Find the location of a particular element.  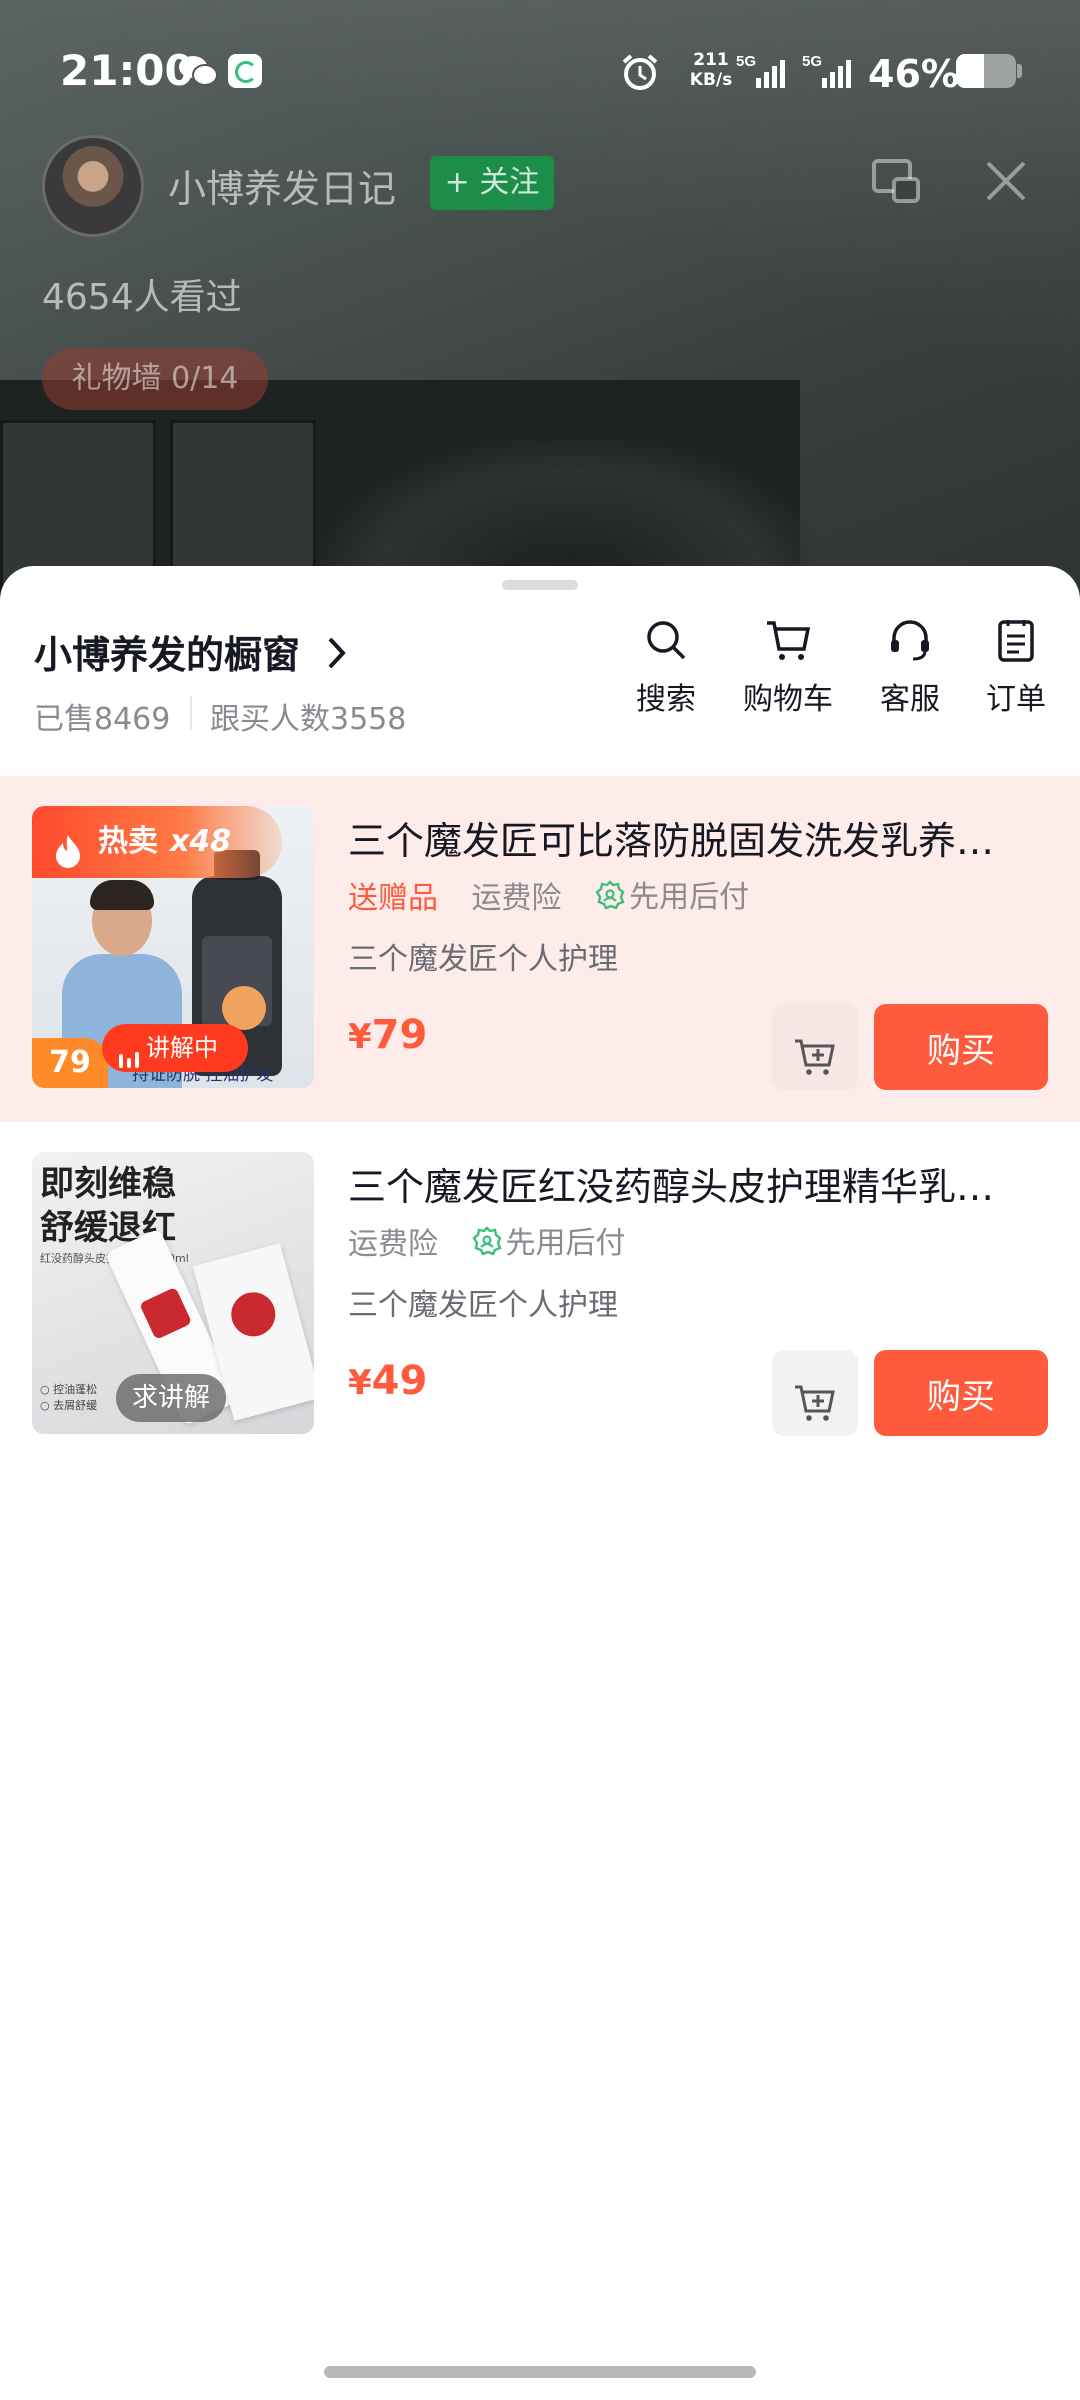

flame-icon is located at coordinates (68, 860).